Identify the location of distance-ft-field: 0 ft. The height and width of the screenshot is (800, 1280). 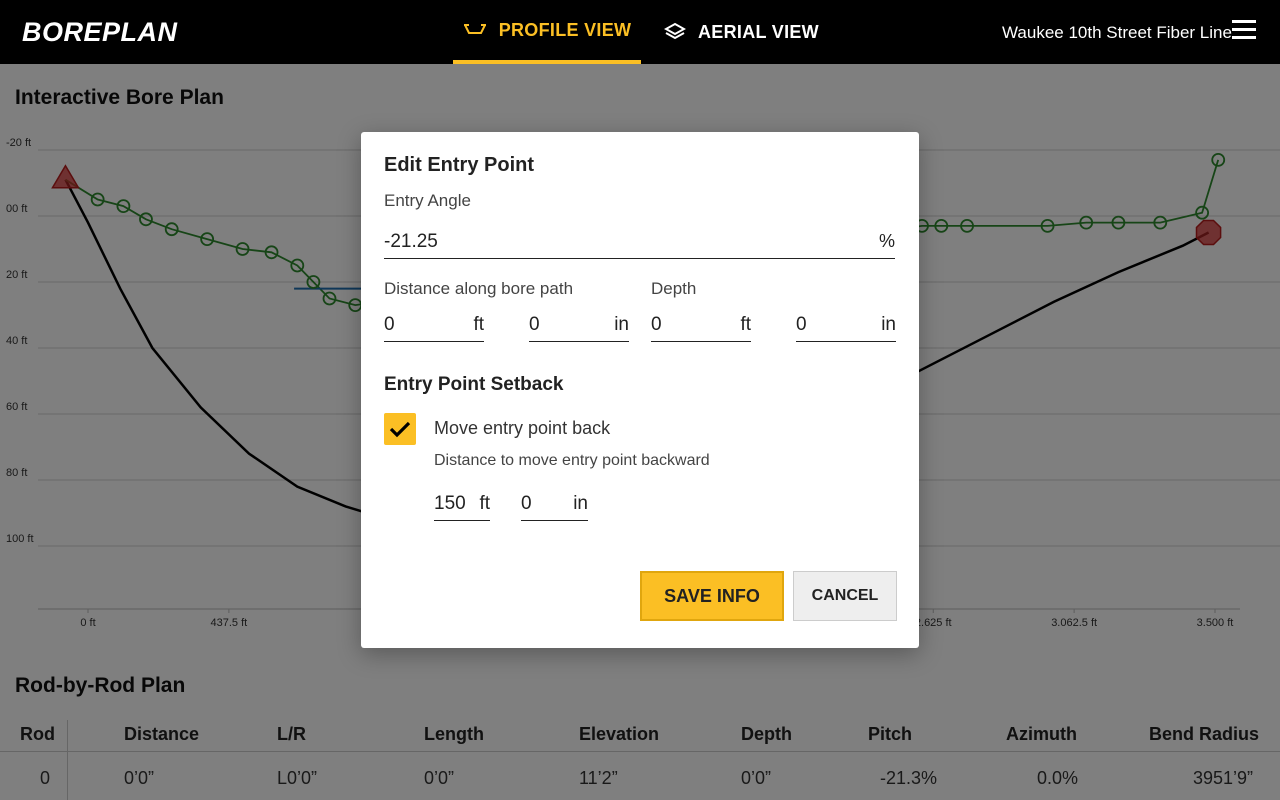
(434, 326).